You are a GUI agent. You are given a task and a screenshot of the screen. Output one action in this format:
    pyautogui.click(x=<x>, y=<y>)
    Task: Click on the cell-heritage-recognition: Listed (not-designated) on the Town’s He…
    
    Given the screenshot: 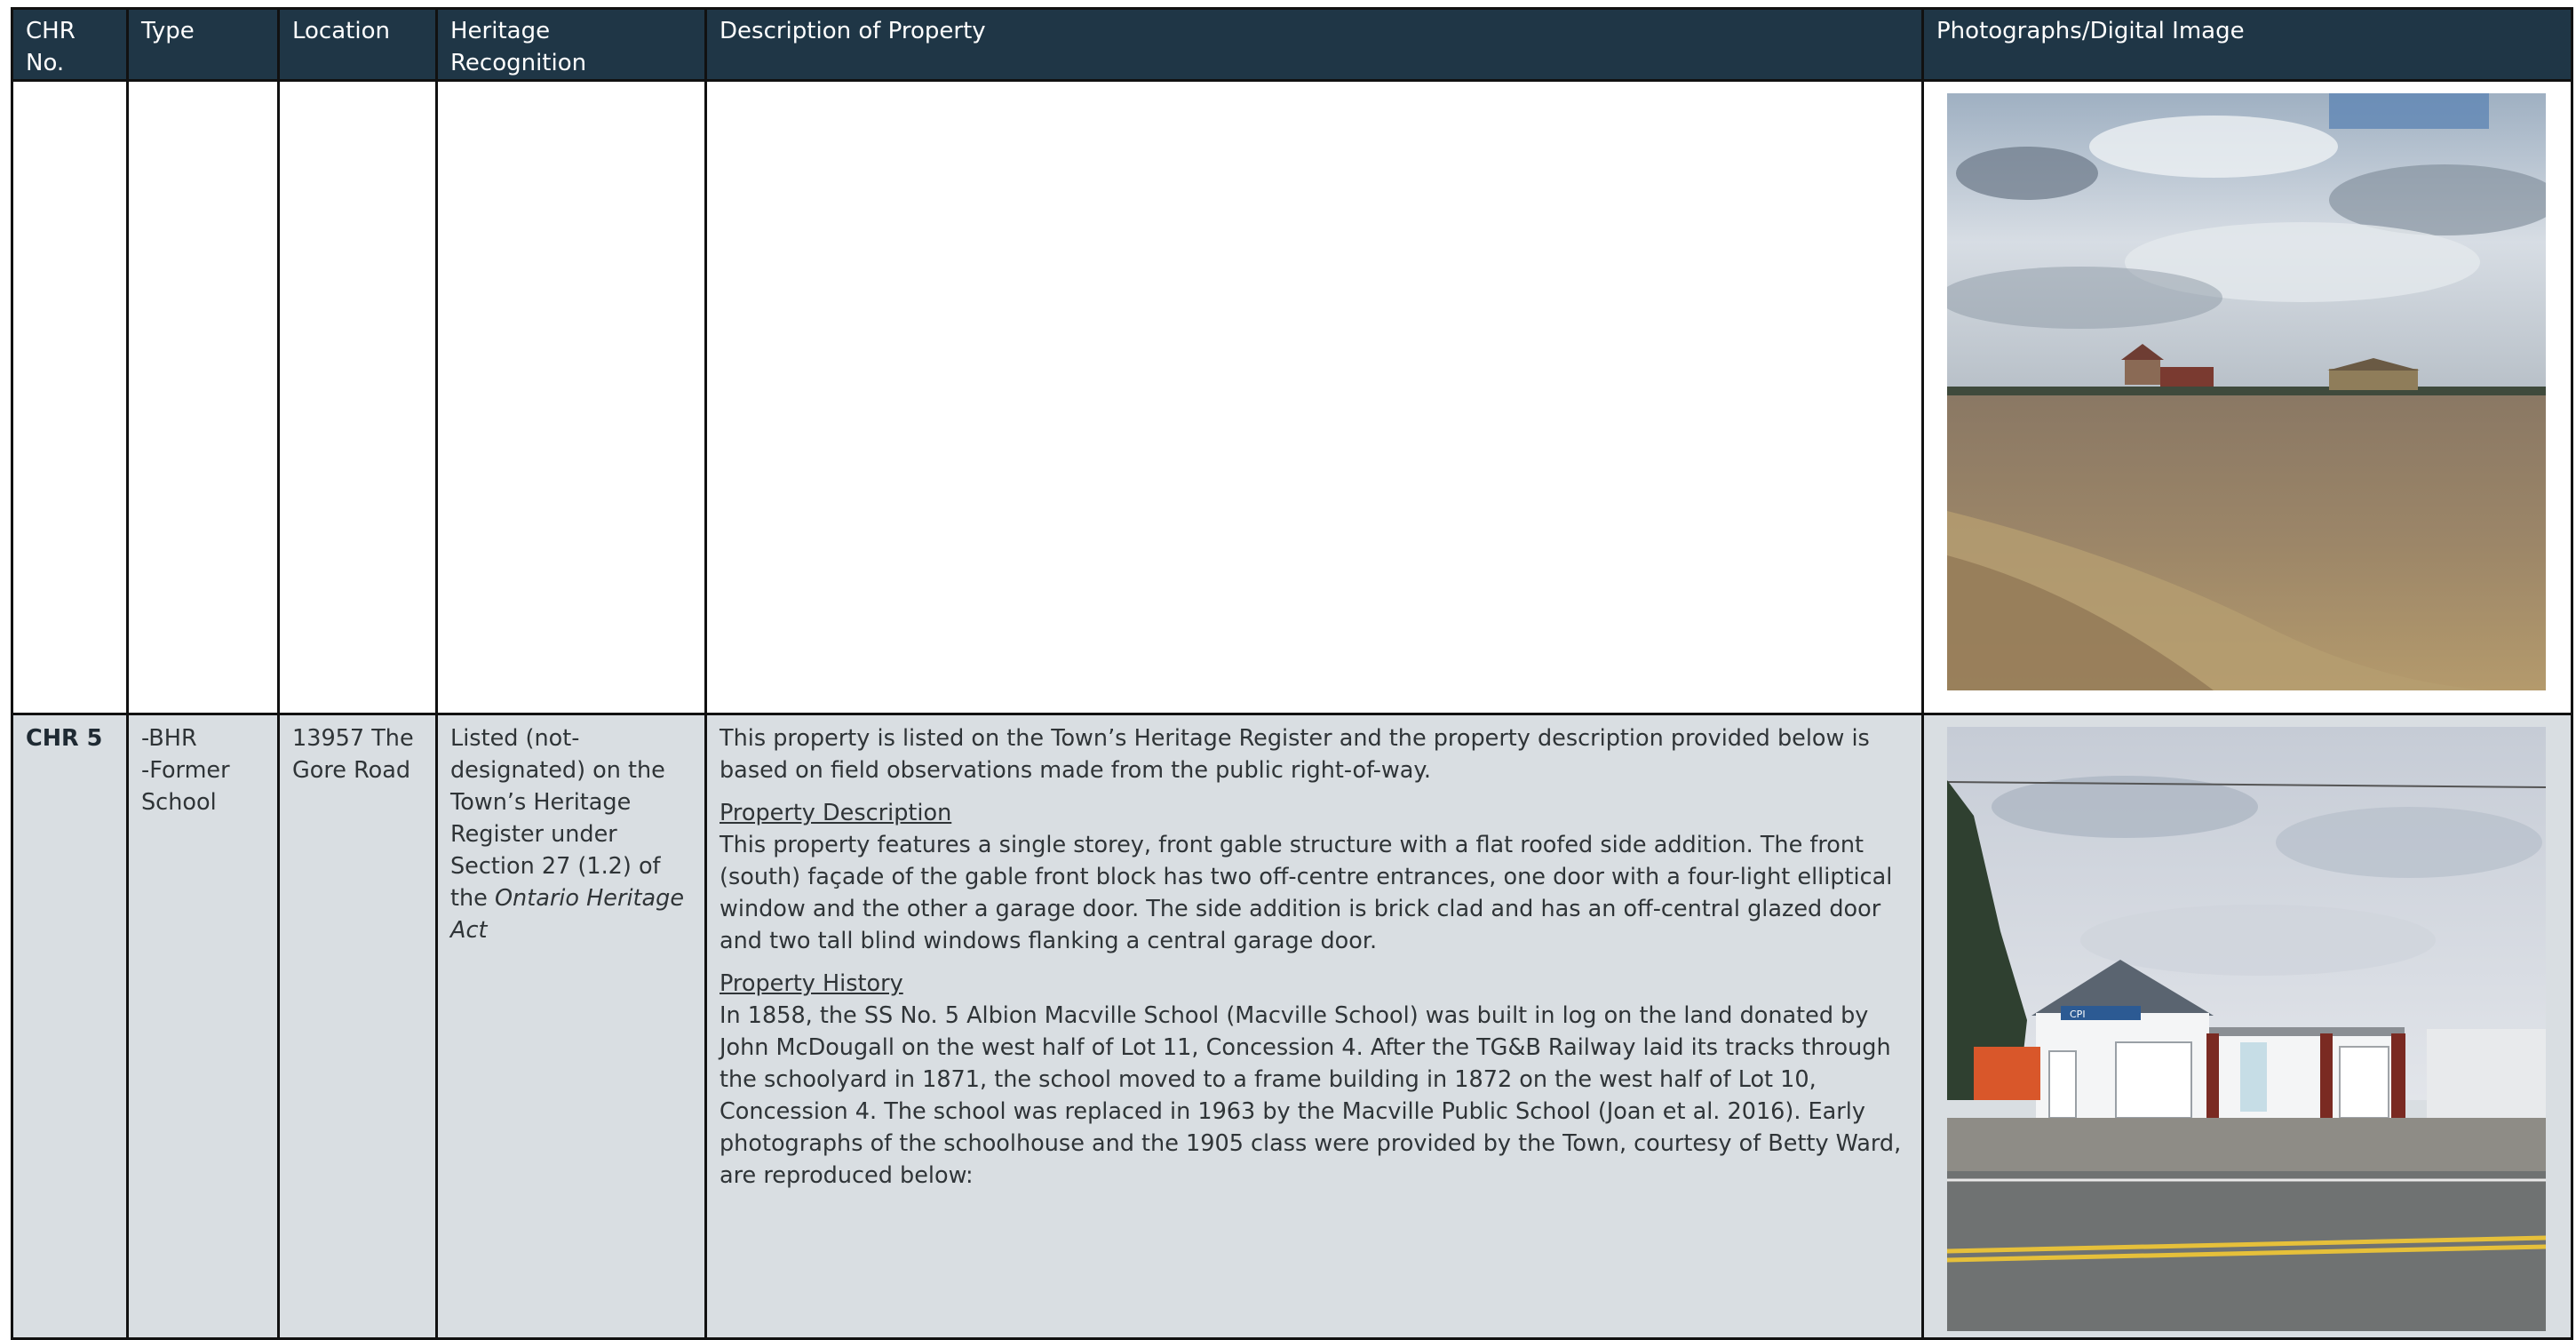 What is the action you would take?
    pyautogui.click(x=571, y=1026)
    